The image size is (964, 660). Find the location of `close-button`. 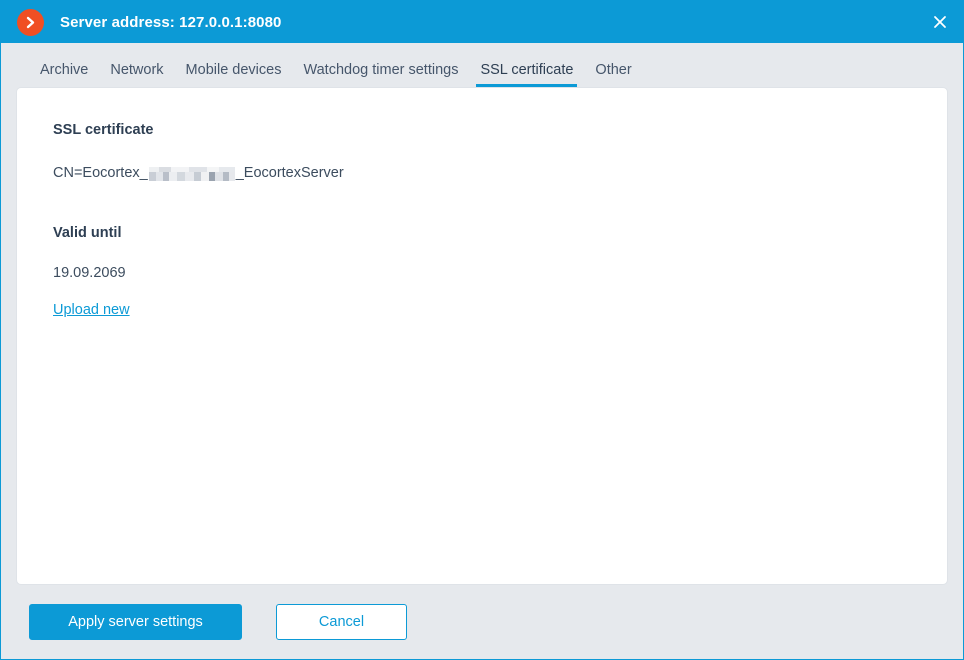

close-button is located at coordinates (940, 22).